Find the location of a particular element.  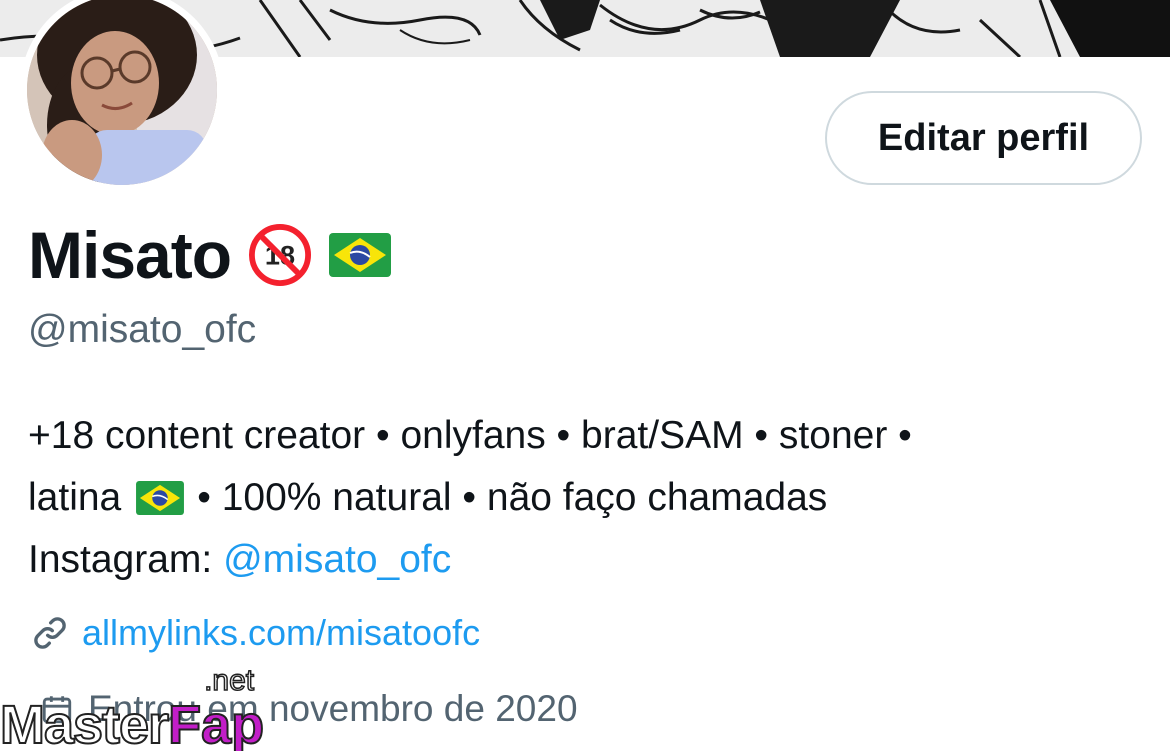

watermark: Master Fap .net is located at coordinates (132, 708).